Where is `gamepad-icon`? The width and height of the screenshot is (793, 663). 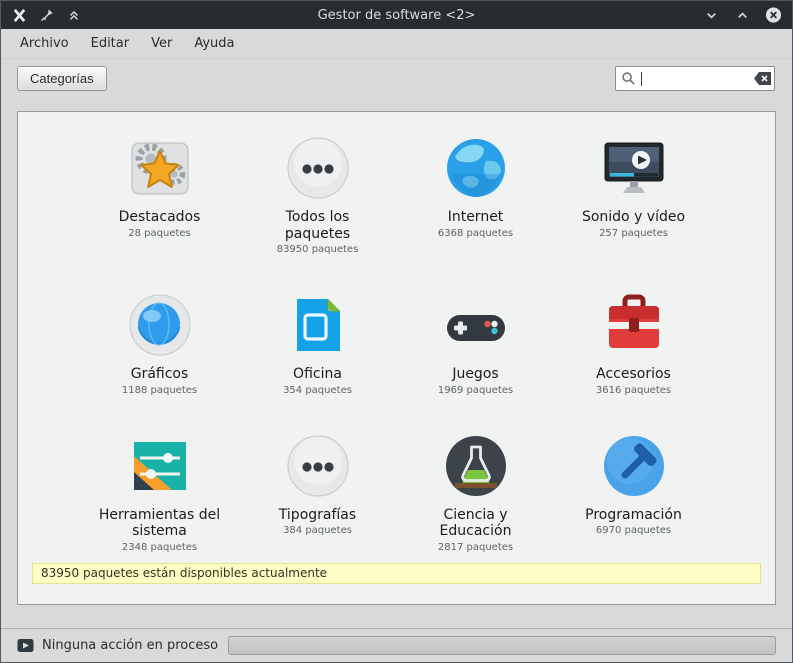 gamepad-icon is located at coordinates (476, 325).